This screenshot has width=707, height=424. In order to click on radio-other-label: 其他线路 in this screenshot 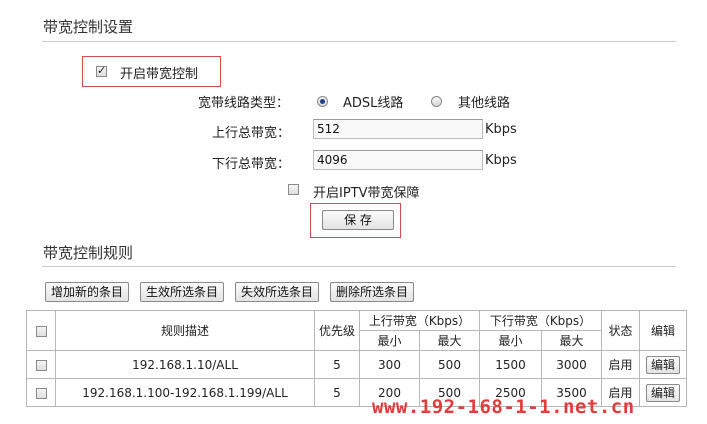, I will do `click(484, 103)`.